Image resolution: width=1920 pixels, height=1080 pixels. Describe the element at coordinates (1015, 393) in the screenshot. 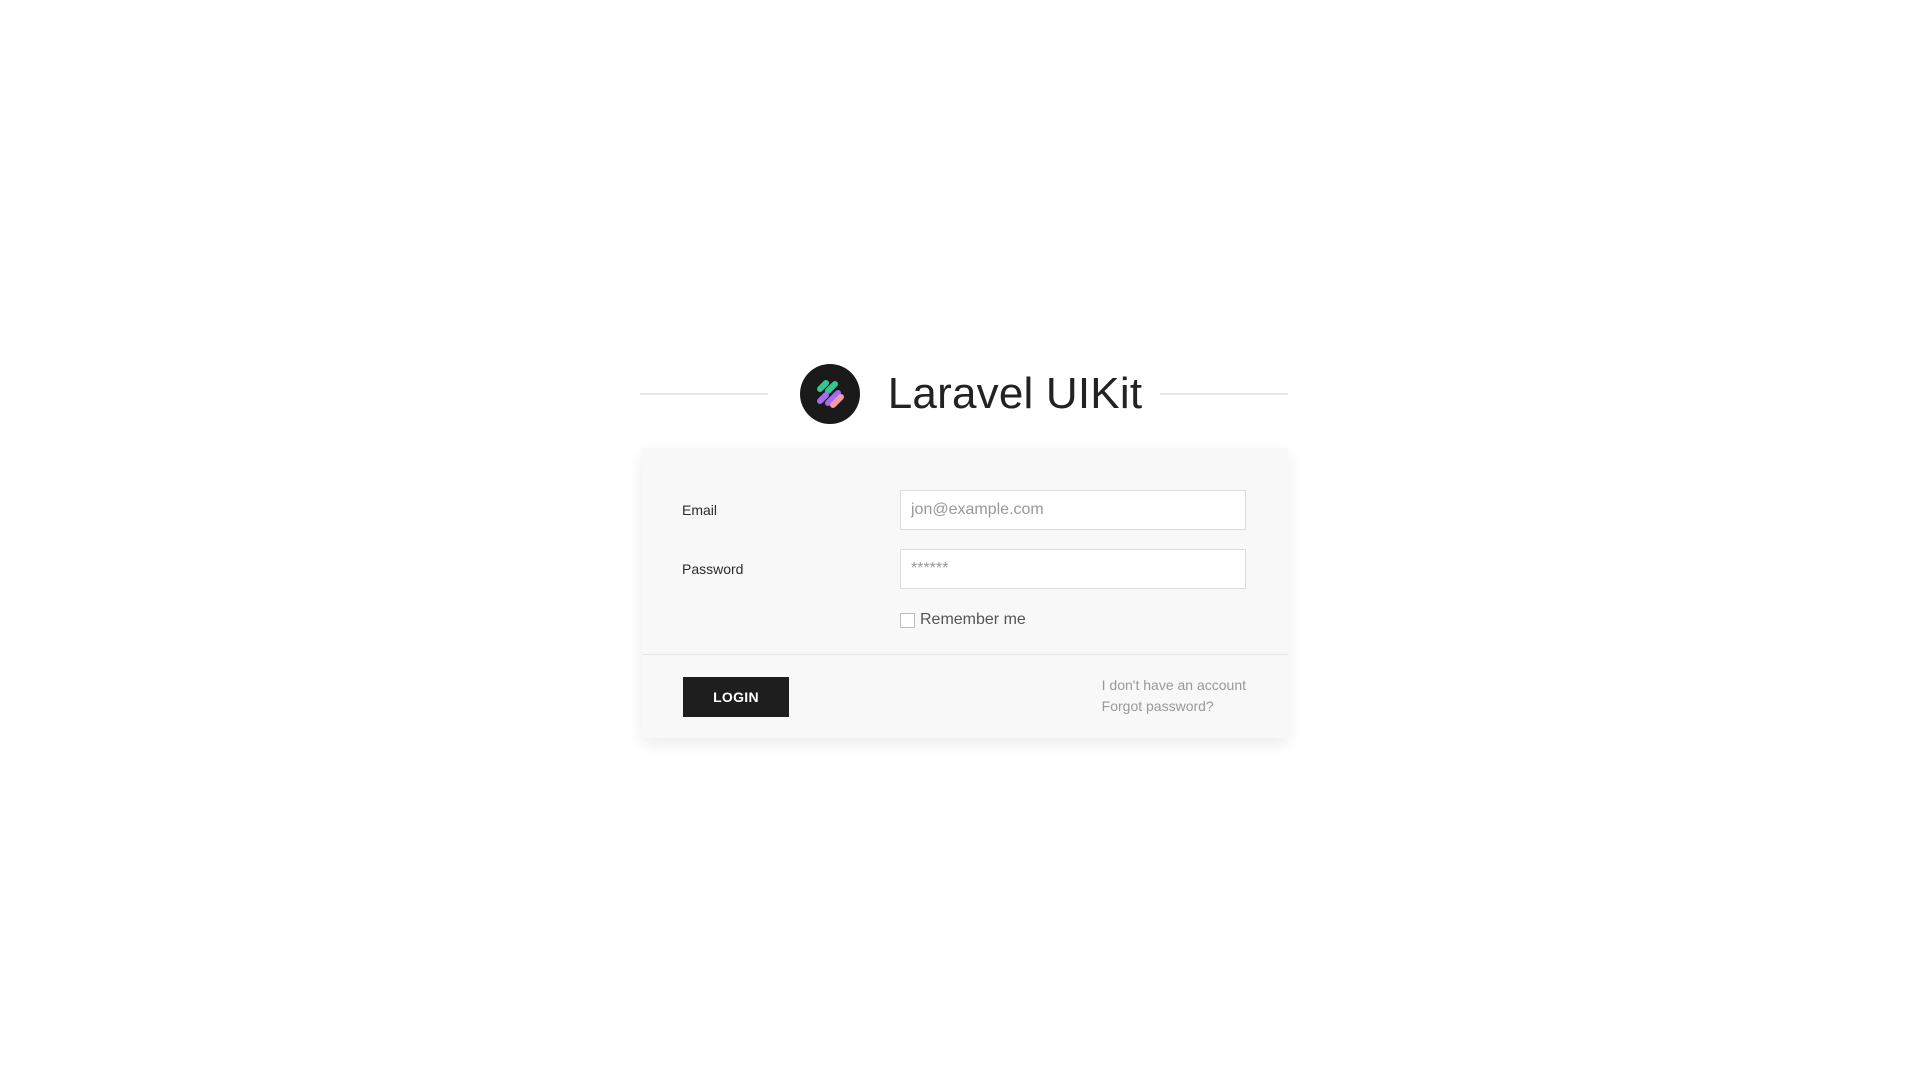

I see `brand-title: Laravel UIKit` at that location.